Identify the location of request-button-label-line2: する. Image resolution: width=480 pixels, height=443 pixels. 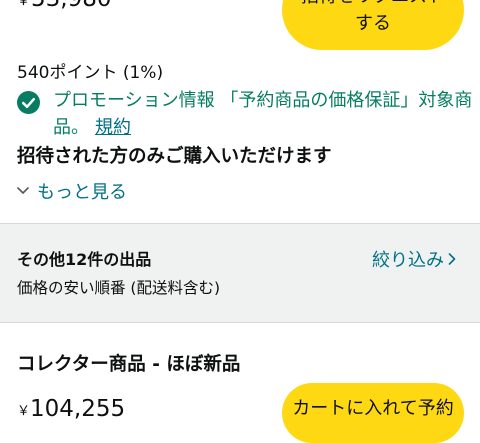
(373, 23).